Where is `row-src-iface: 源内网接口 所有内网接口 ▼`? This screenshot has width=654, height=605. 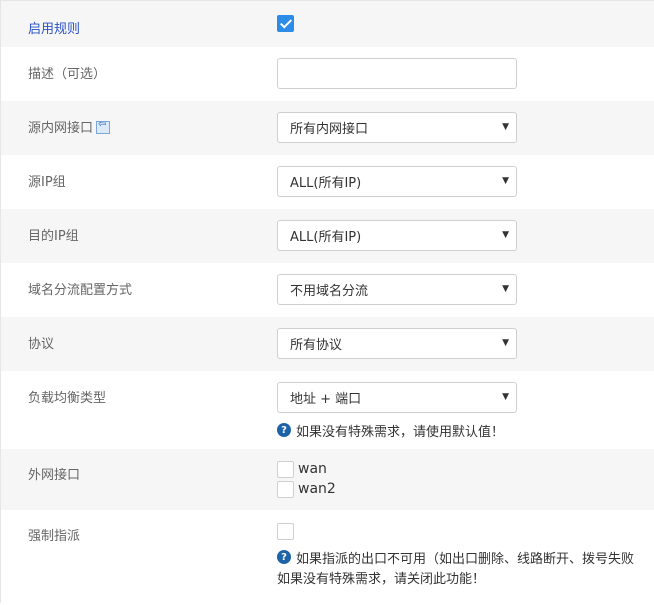 row-src-iface: 源内网接口 所有内网接口 ▼ is located at coordinates (327, 128).